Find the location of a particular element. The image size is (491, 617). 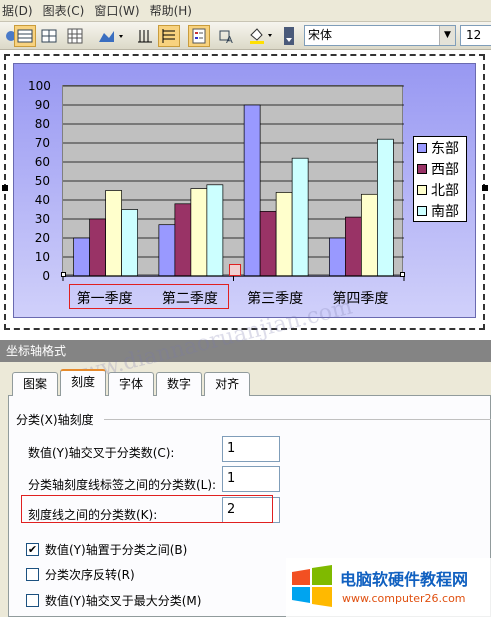

field-label-axis-crosses: 数值(Y)轴交叉于分类数(C): is located at coordinates (101, 453).